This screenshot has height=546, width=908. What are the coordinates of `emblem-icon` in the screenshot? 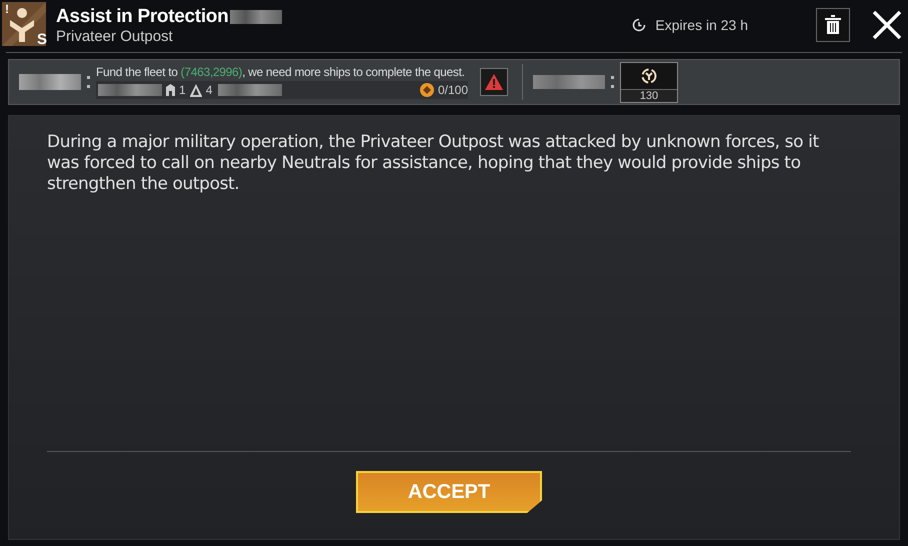 It's located at (649, 76).